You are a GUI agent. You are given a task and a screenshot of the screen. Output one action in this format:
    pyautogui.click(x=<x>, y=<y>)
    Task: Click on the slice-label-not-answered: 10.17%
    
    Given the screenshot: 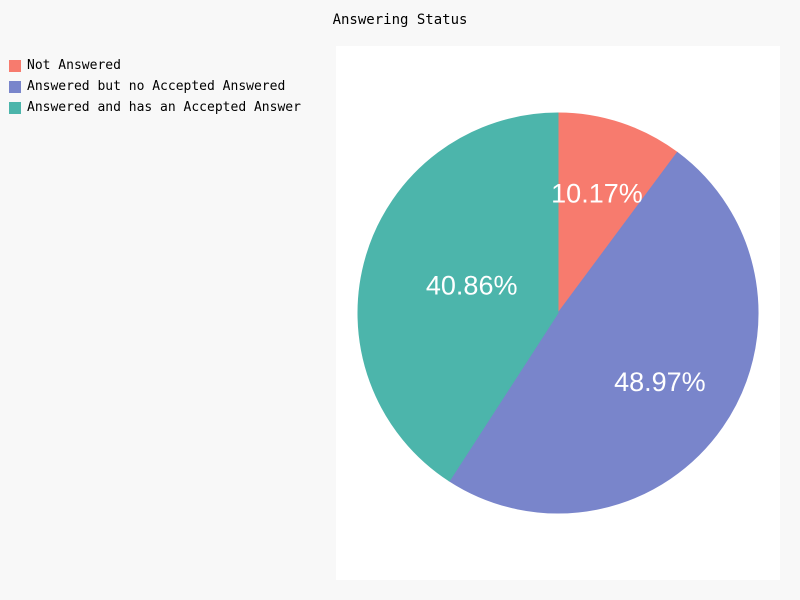 What is the action you would take?
    pyautogui.click(x=597, y=193)
    